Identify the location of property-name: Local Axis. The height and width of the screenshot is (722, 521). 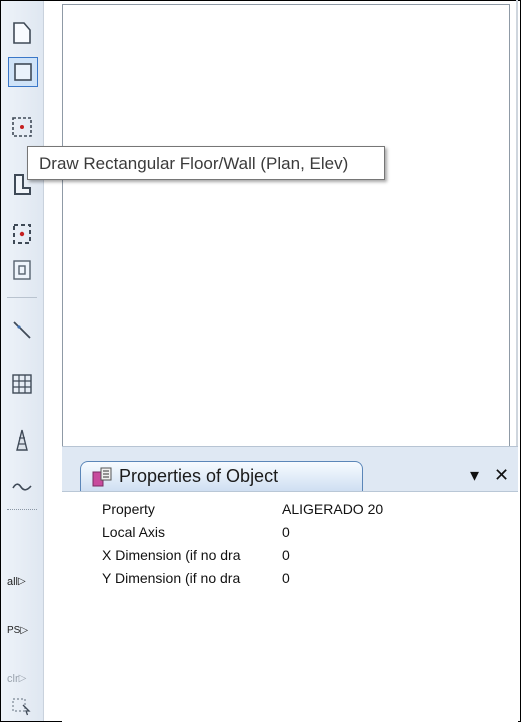
(134, 532).